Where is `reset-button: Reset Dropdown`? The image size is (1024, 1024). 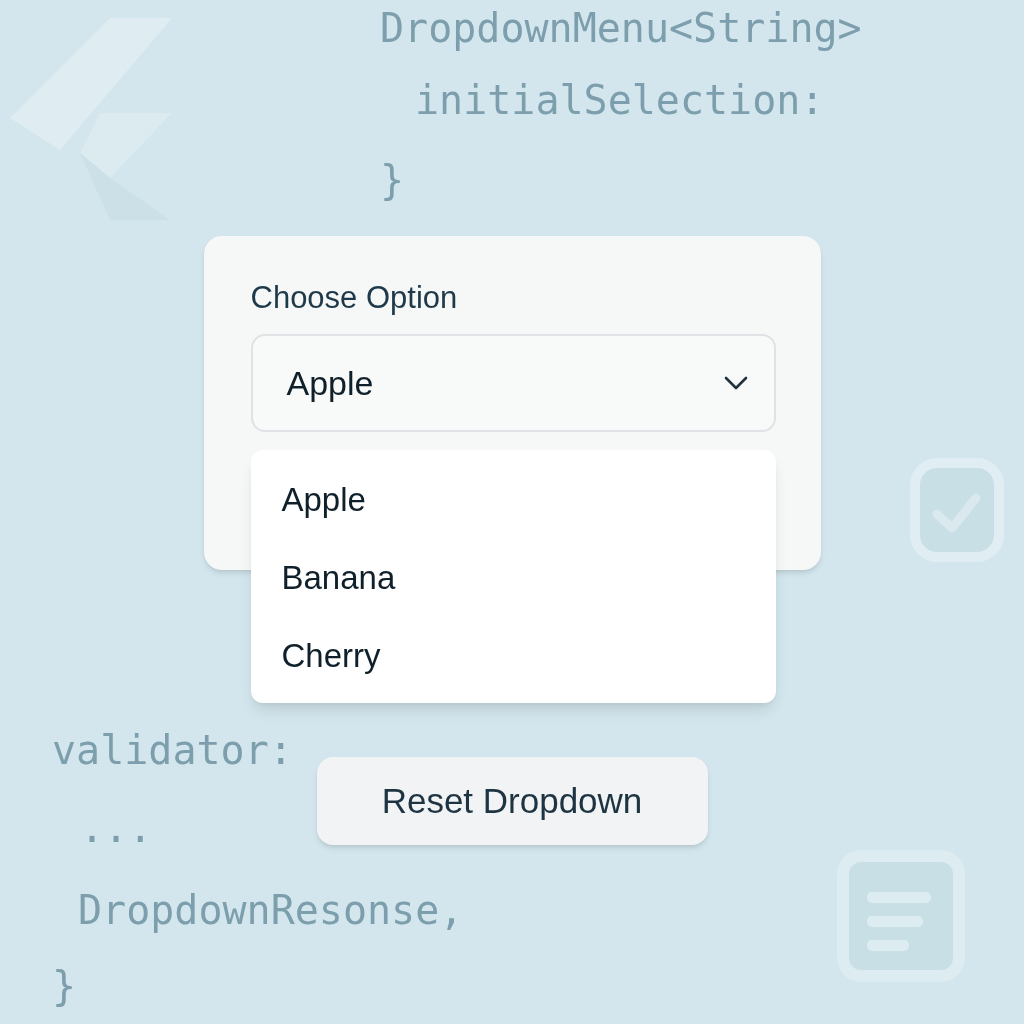
reset-button: Reset Dropdown is located at coordinates (512, 801).